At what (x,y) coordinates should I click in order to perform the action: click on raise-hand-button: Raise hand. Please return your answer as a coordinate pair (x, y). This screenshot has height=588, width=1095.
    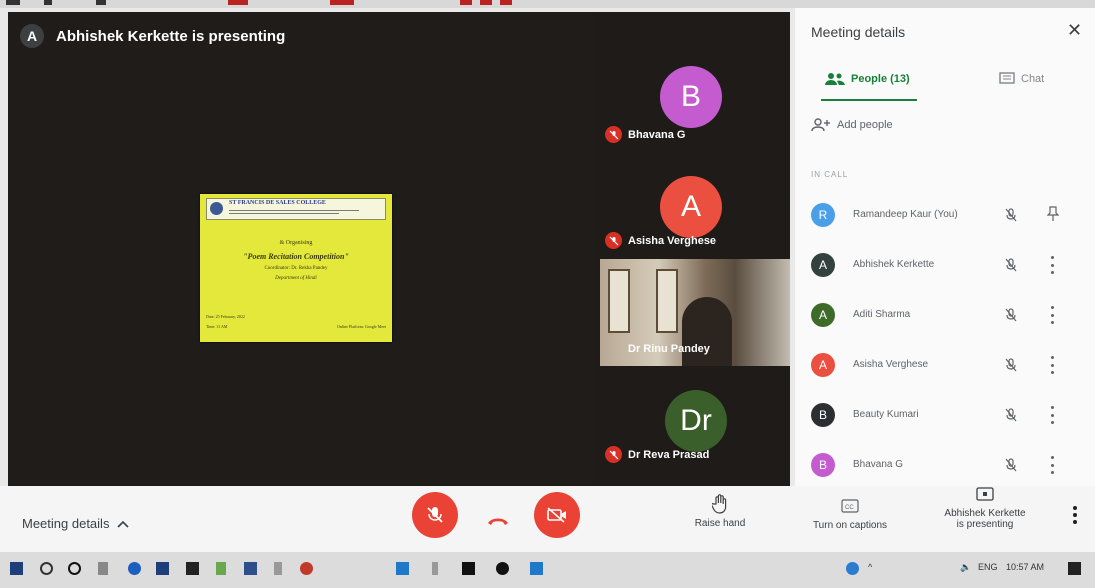
    Looking at the image, I should click on (720, 511).